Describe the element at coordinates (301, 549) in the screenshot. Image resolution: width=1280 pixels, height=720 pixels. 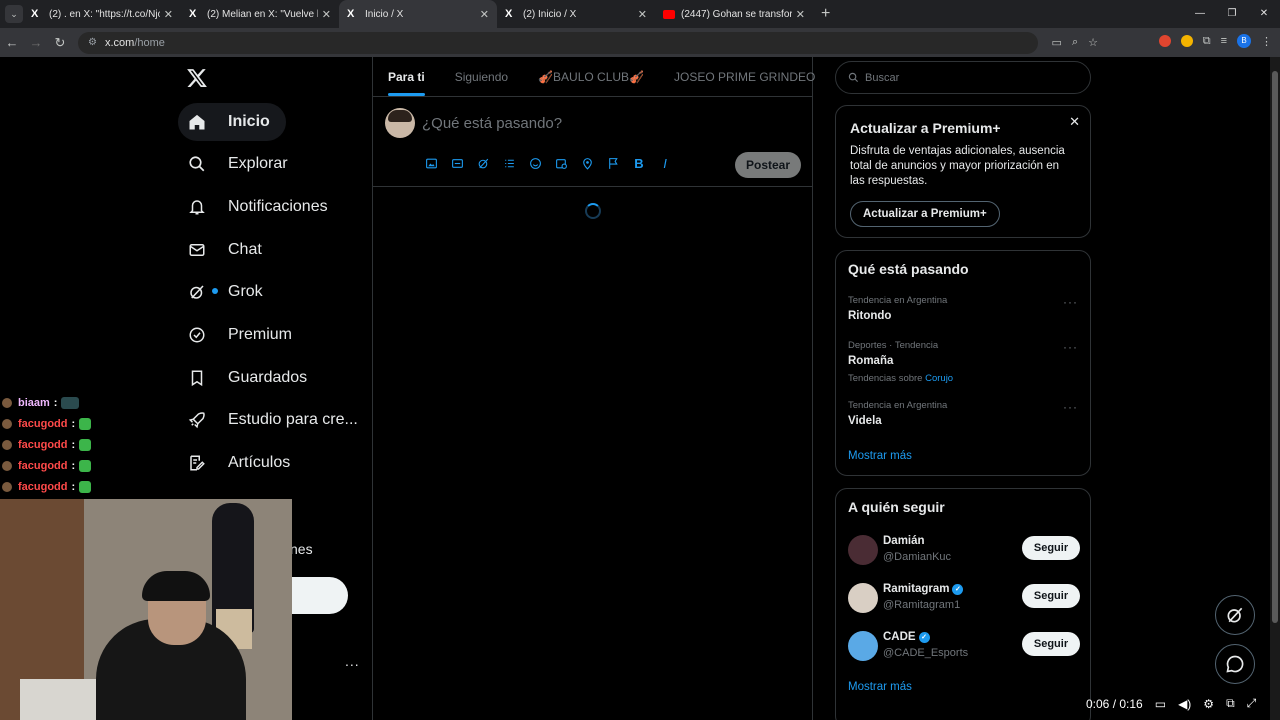
I see `sidebar-item-partial: nes` at that location.